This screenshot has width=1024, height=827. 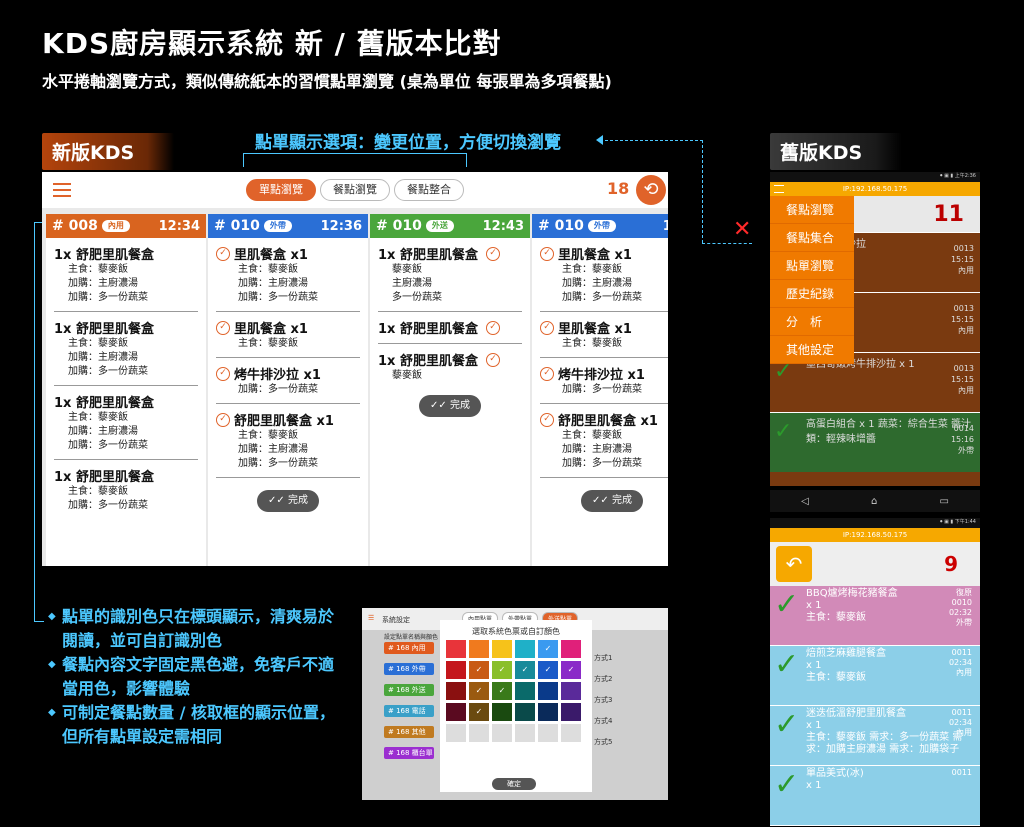 I want to click on refresh-icon: ⟲, so click(x=651, y=190).